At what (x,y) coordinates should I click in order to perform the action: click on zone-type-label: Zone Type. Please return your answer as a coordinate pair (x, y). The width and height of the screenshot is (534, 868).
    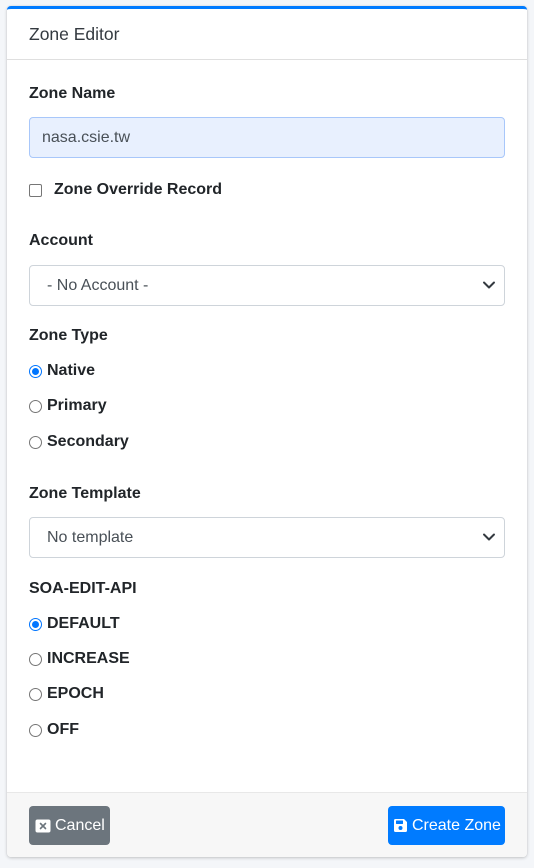
    Looking at the image, I should click on (68, 335).